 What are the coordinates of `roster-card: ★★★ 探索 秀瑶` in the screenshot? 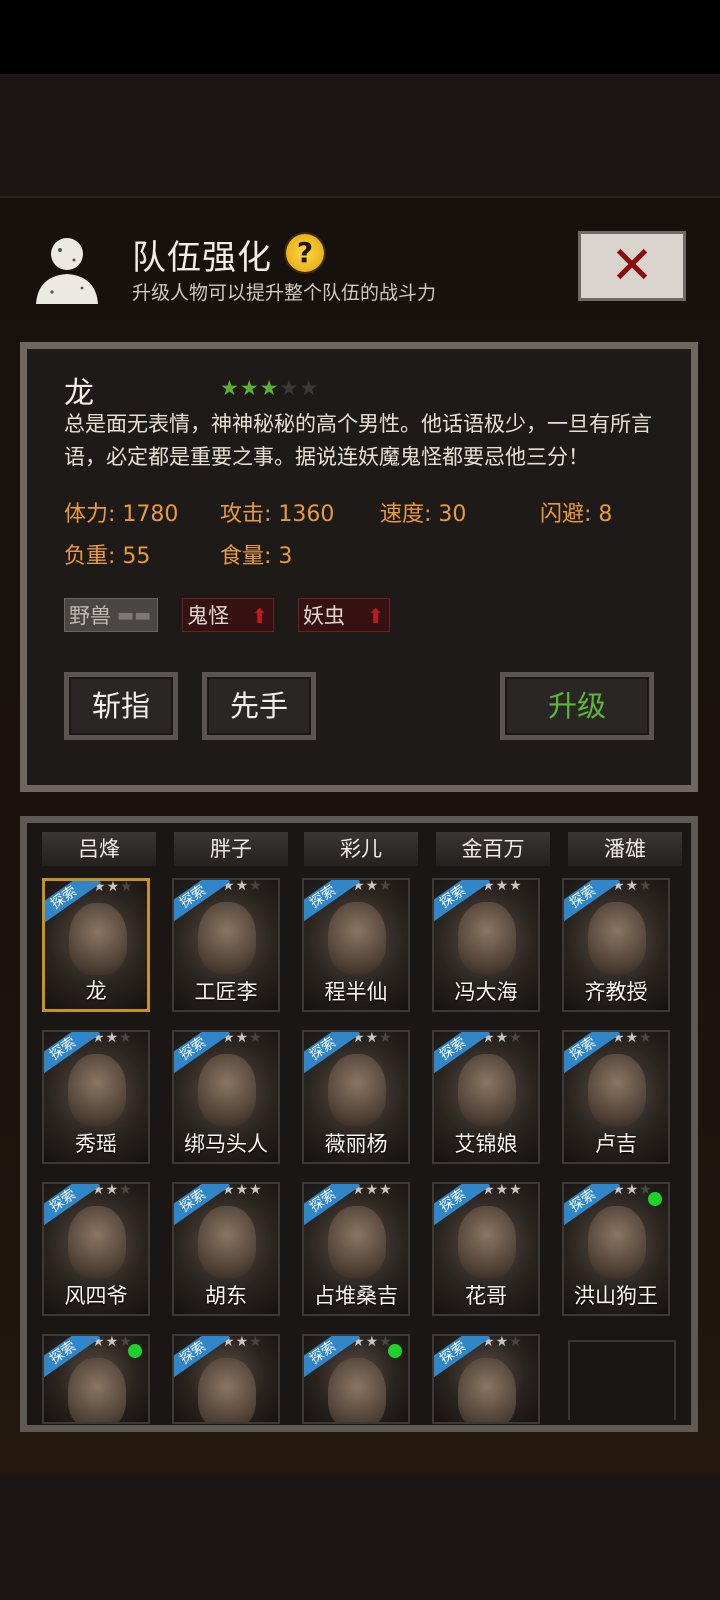 It's located at (96, 1097).